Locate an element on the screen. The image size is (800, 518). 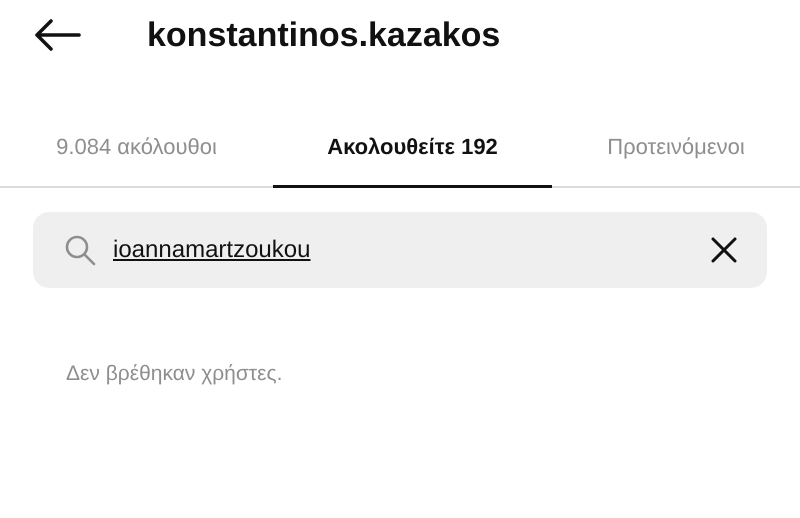
search-query: ioannamartzoukou is located at coordinates (211, 250).